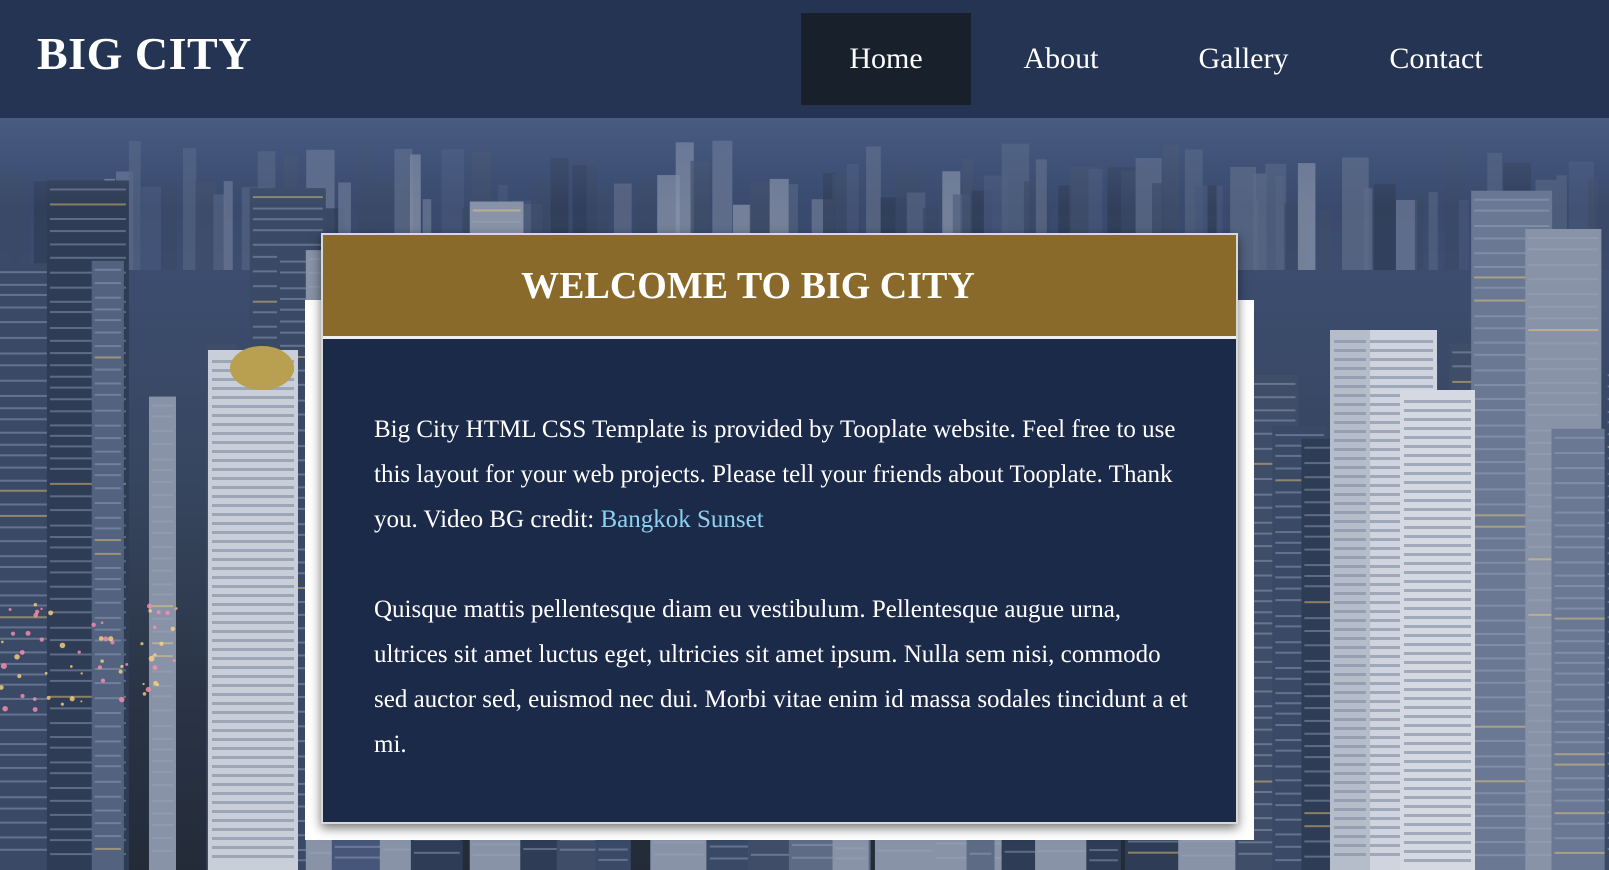 The width and height of the screenshot is (1609, 870). Describe the element at coordinates (748, 286) in the screenshot. I see `panel-title: WELCOME TO BIG CITY` at that location.